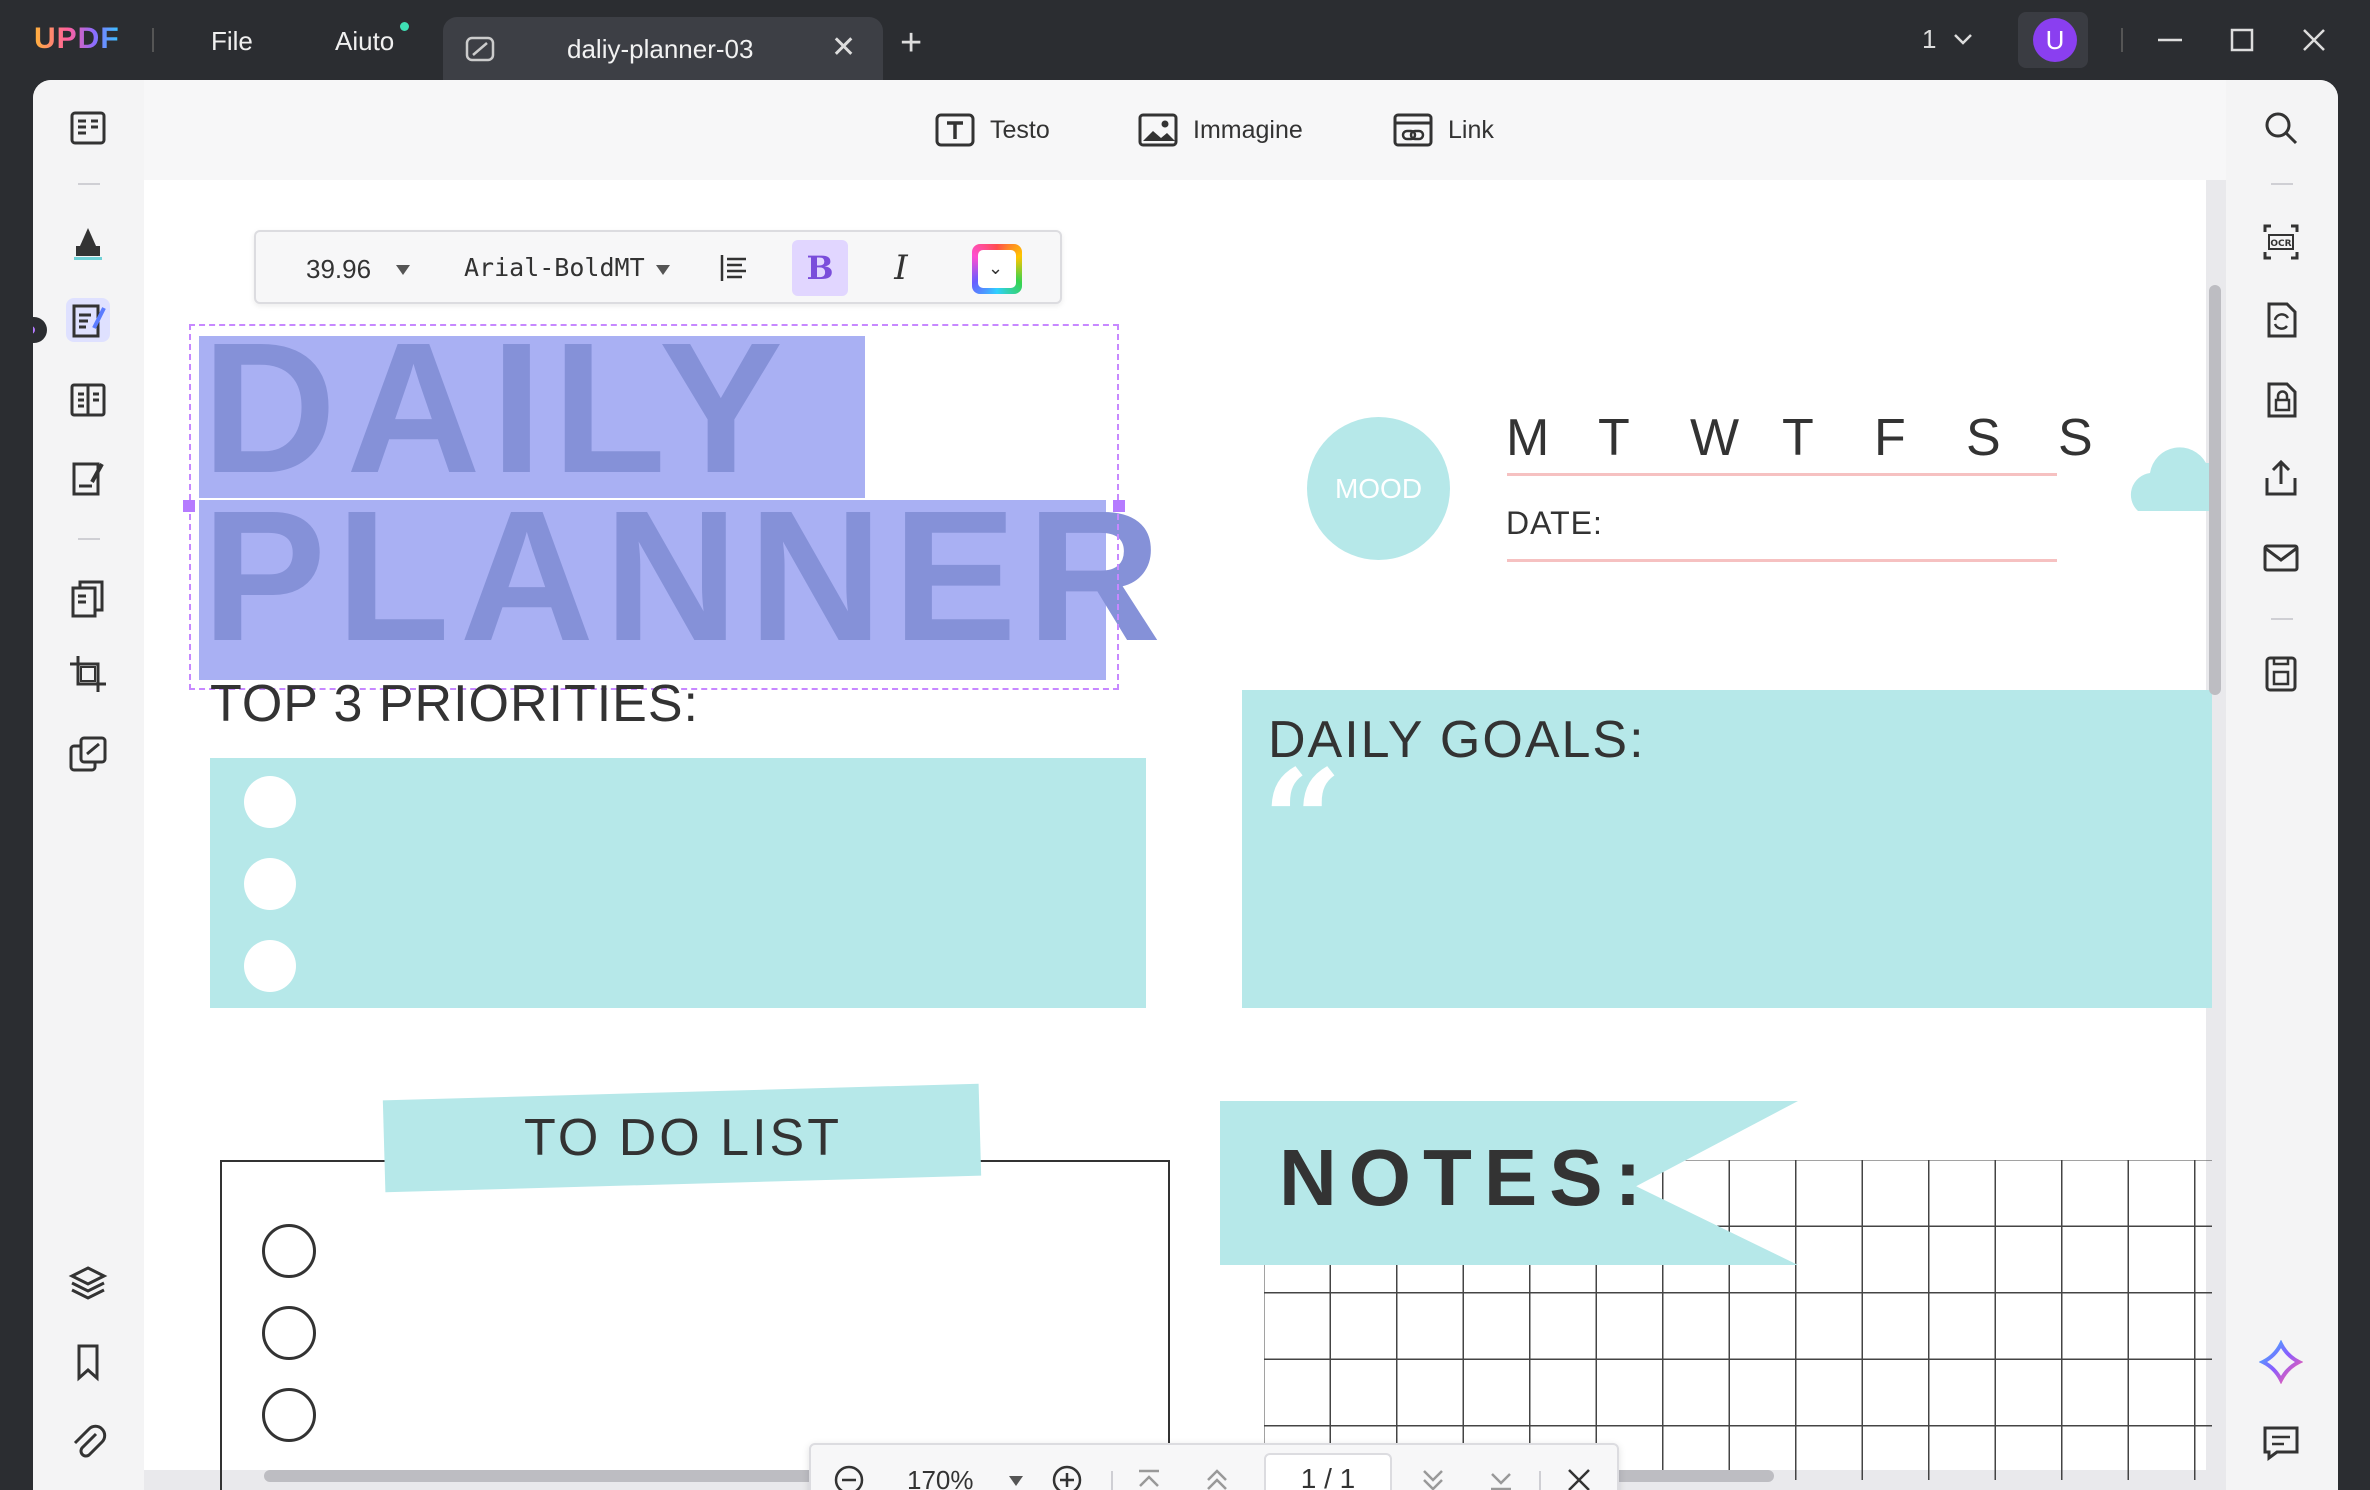  I want to click on maximize-icon, so click(2242, 40).